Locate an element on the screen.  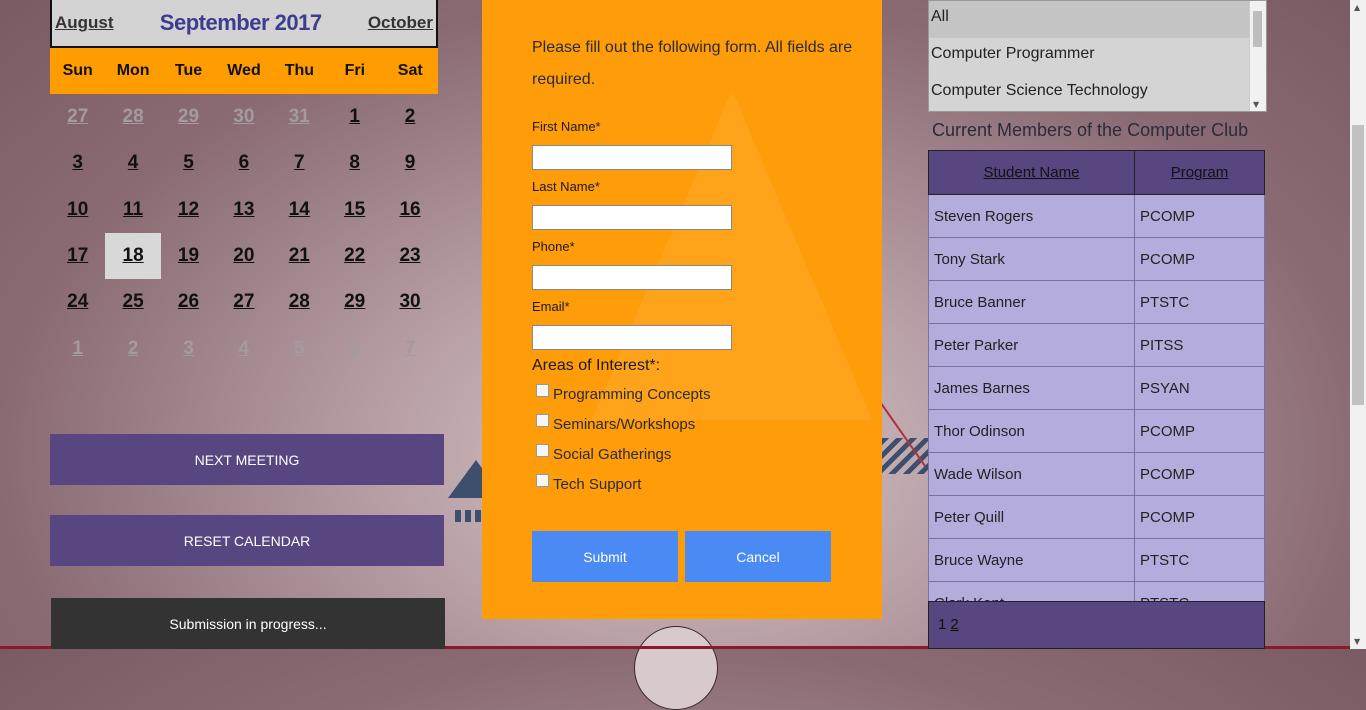
interest-option: Seminars/Workshops is located at coordinates (615, 423).